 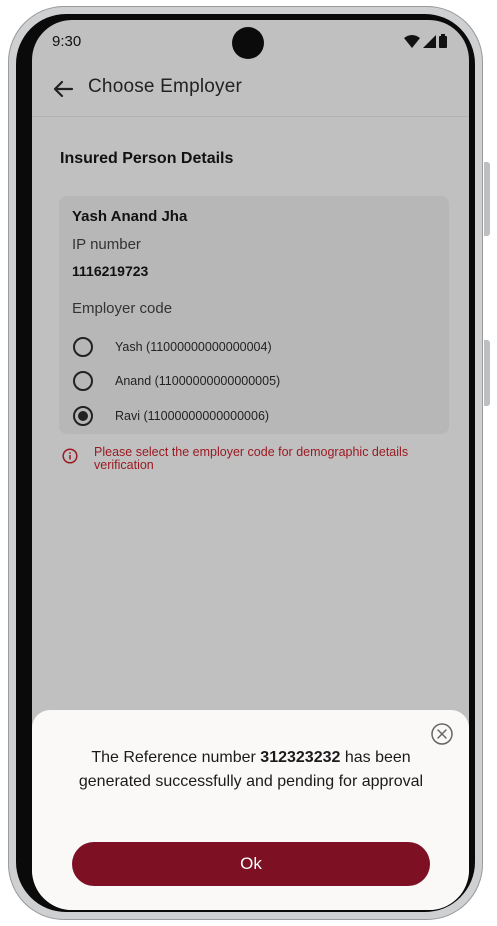 I want to click on signal-icon, so click(x=429, y=41).